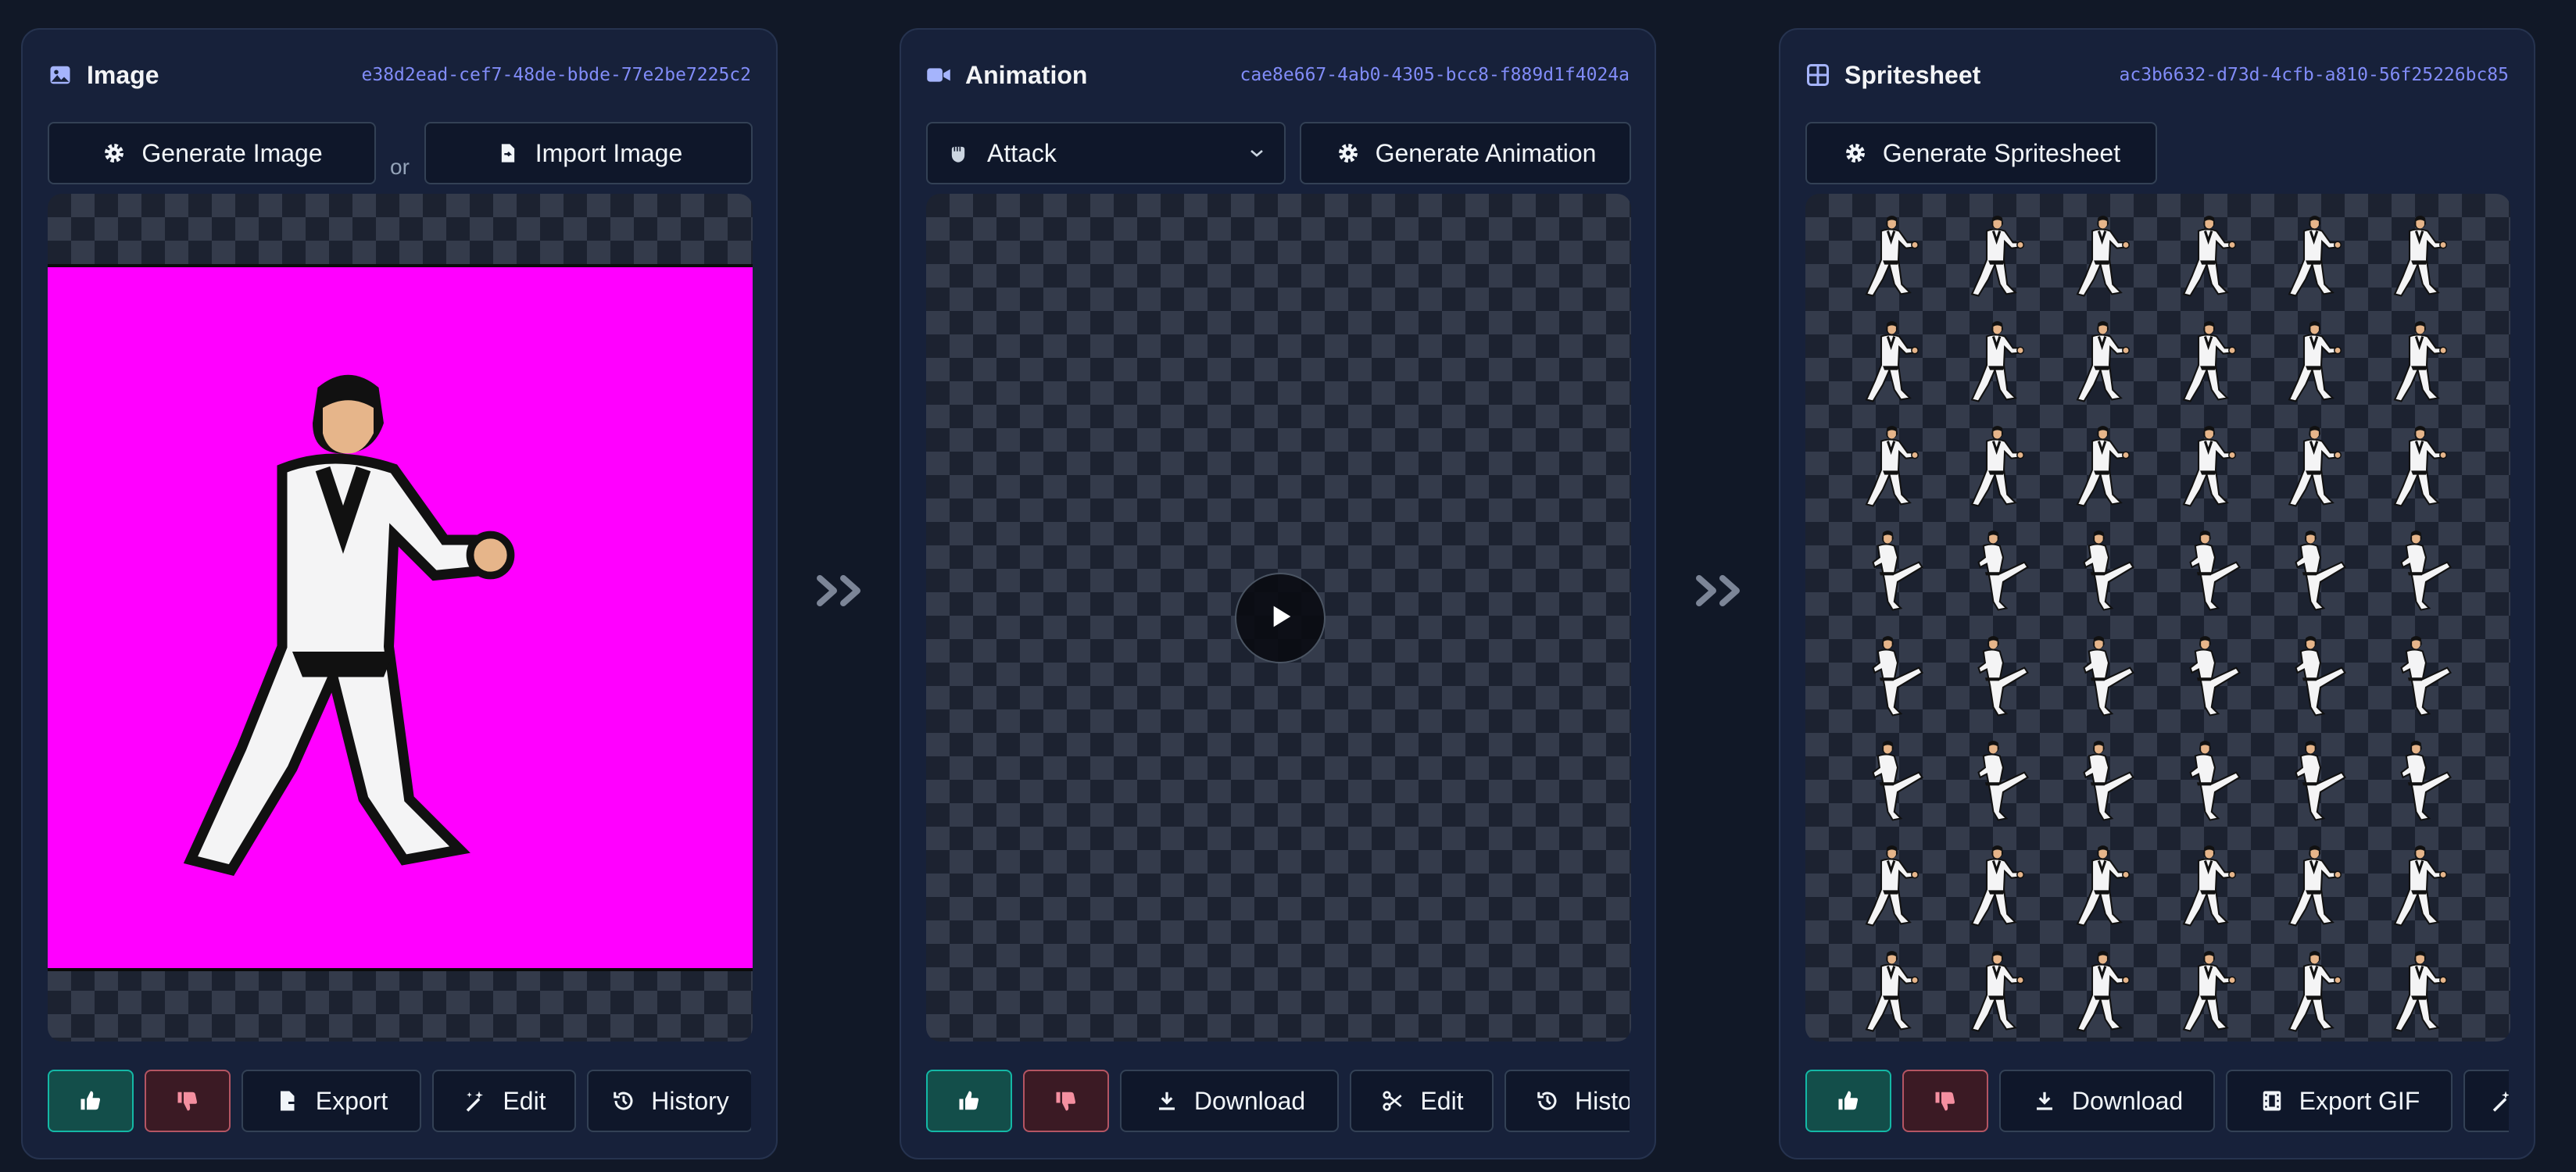 This screenshot has height=1172, width=2576. What do you see at coordinates (1392, 1101) in the screenshot?
I see `scissors-icon` at bounding box center [1392, 1101].